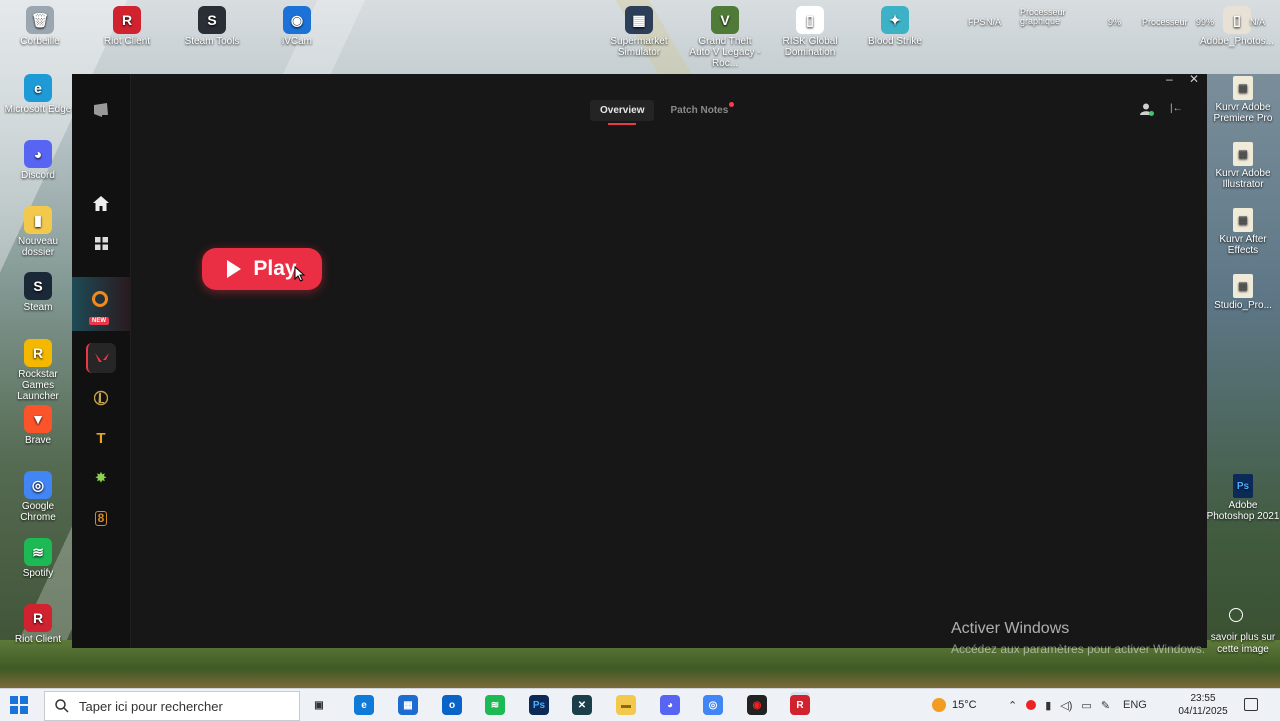  I want to click on legends-of-runeterra-icon: 8, so click(101, 518).